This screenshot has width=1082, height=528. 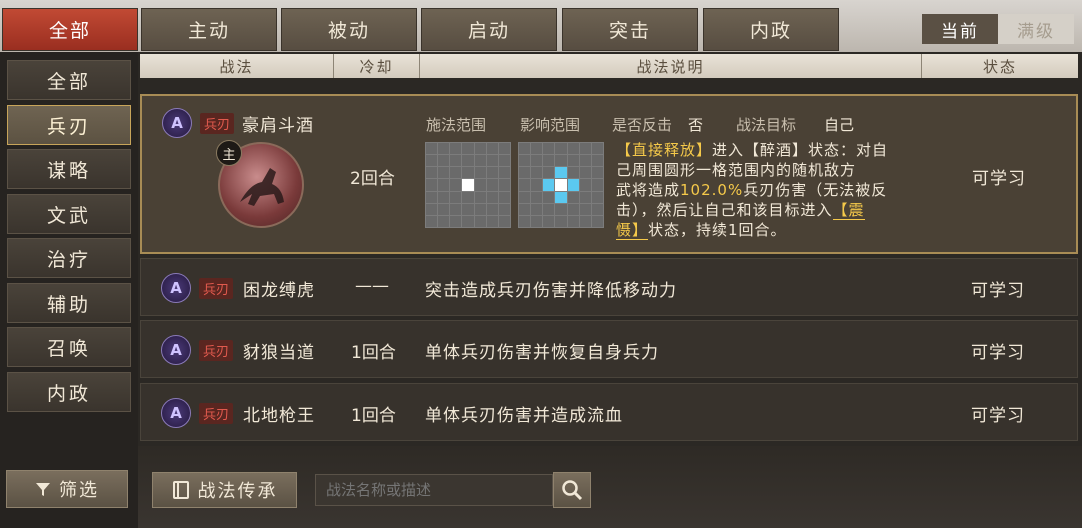 What do you see at coordinates (70, 29) in the screenshot?
I see `tab-all: 全部` at bounding box center [70, 29].